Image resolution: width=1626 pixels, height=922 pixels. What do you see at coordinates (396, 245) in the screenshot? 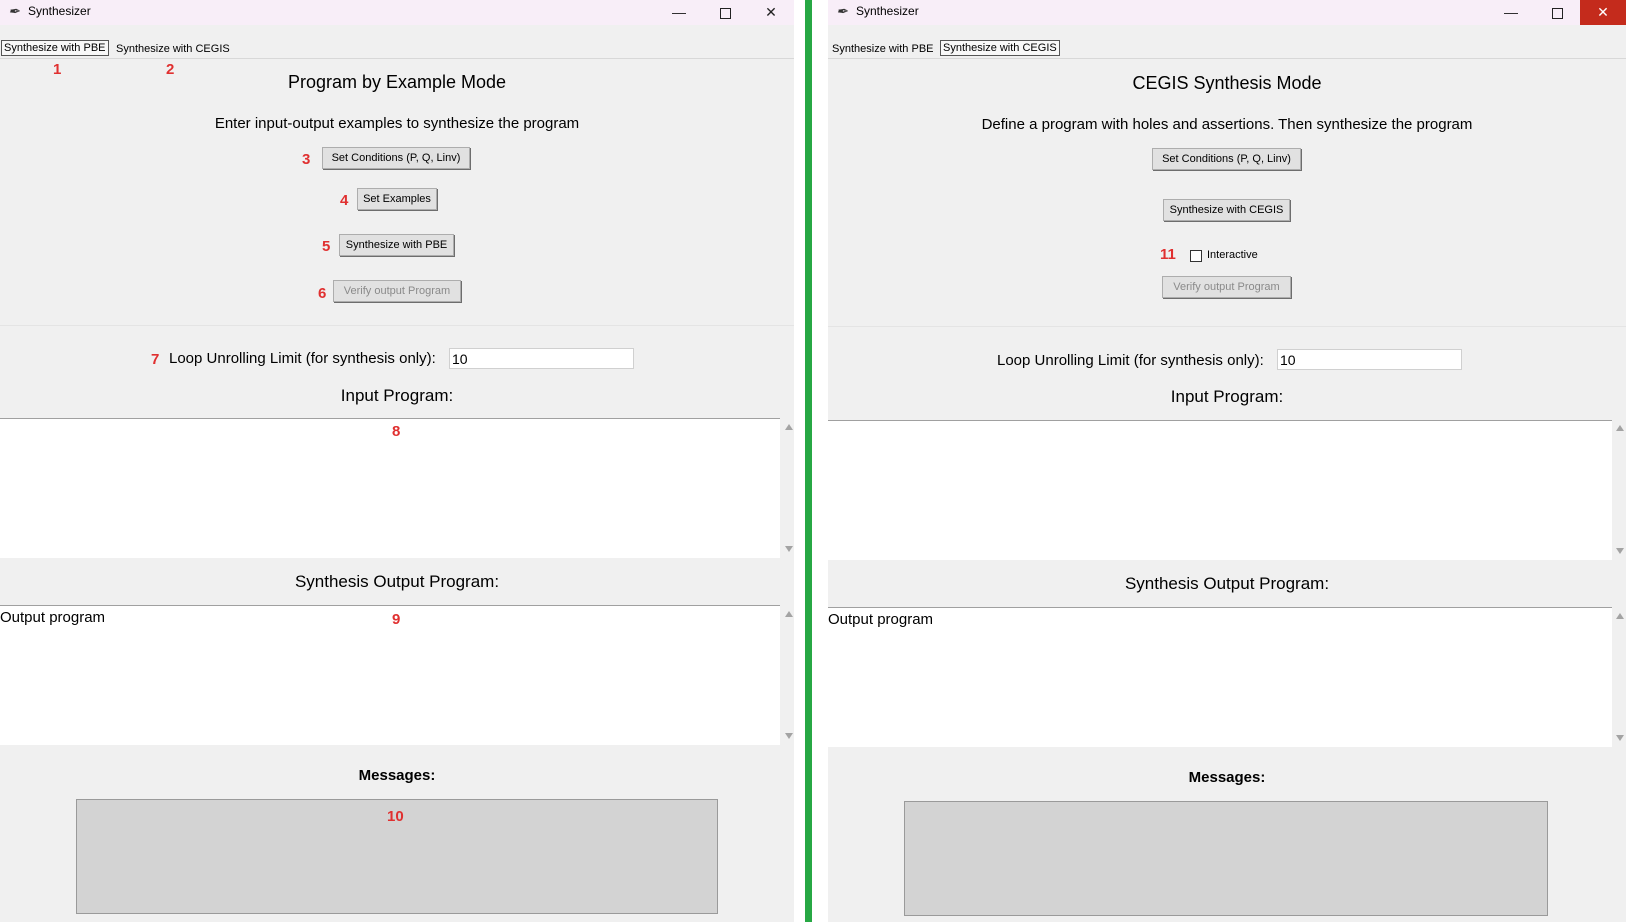
I see `synthesize-pbe-button: Synthesize with PBE` at bounding box center [396, 245].